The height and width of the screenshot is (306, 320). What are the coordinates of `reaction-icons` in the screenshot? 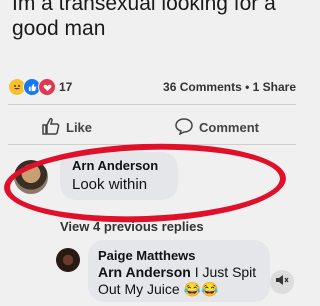 It's located at (32, 87).